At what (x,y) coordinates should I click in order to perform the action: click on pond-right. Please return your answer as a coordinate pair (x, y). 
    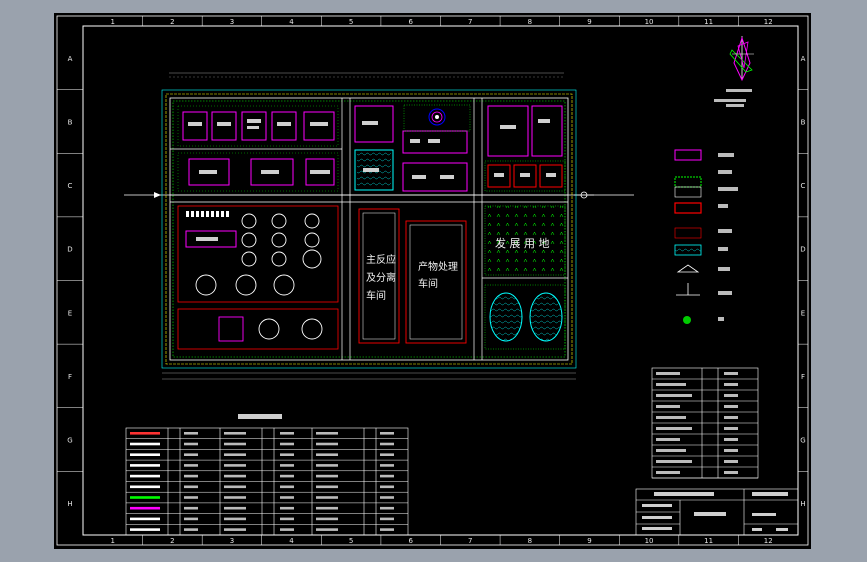
    Looking at the image, I should click on (546, 317).